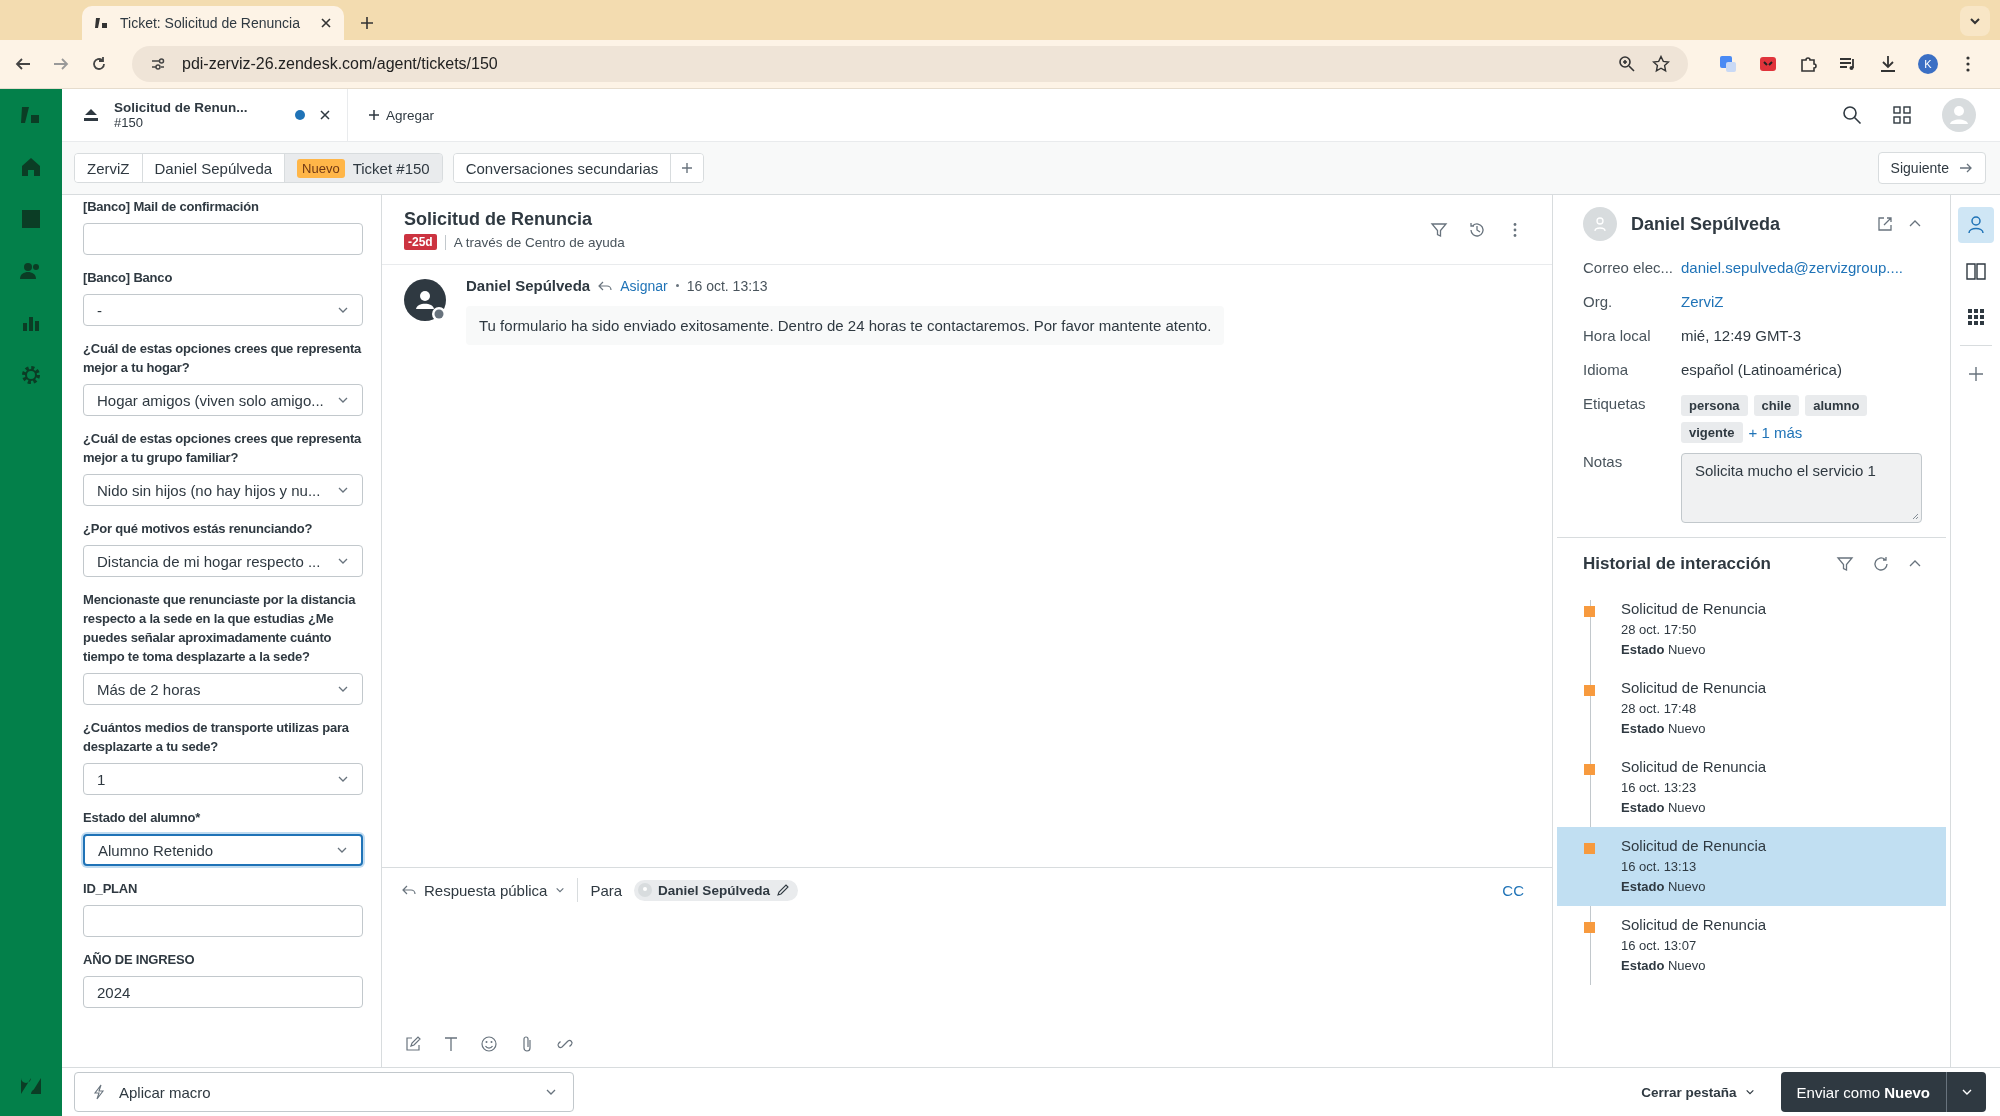 The image size is (2000, 1116). I want to click on tag: alumno, so click(1836, 405).